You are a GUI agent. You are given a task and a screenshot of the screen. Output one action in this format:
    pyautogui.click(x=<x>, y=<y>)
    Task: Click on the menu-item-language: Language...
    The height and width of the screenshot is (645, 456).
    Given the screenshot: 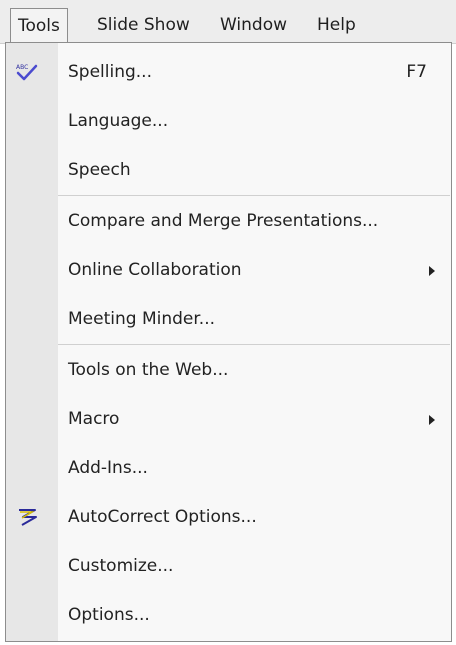 What is the action you would take?
    pyautogui.click(x=228, y=121)
    